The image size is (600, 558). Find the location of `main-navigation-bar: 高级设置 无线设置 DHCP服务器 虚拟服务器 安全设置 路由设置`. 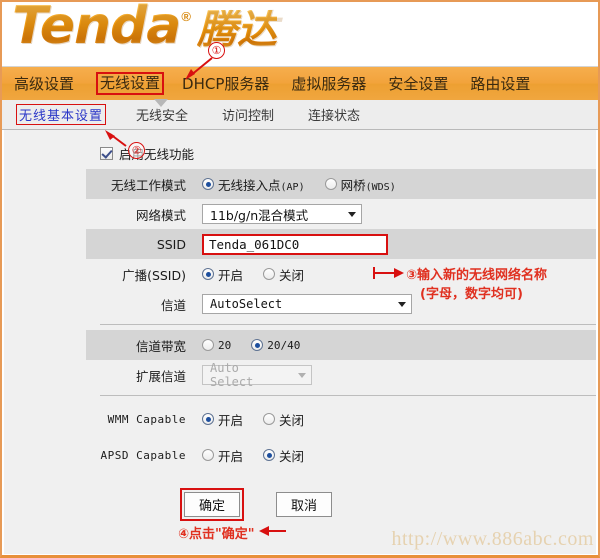

main-navigation-bar: 高级设置 无线设置 DHCP服务器 虚拟服务器 安全设置 路由设置 is located at coordinates (300, 83).